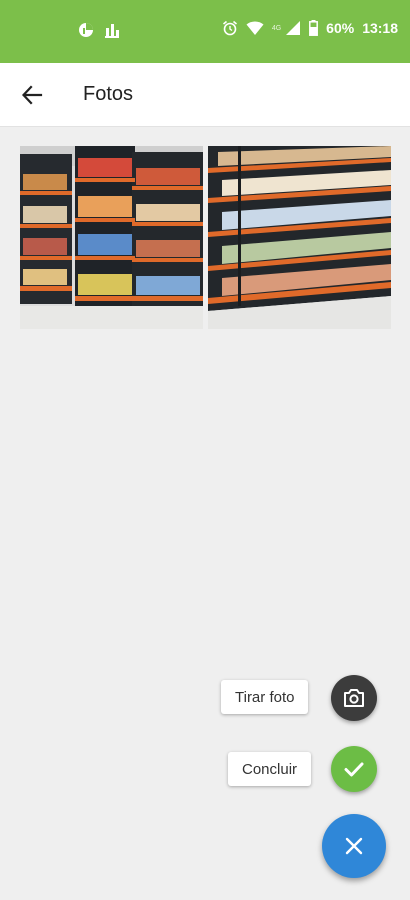  Describe the element at coordinates (293, 28) in the screenshot. I see `signal-icon` at that location.